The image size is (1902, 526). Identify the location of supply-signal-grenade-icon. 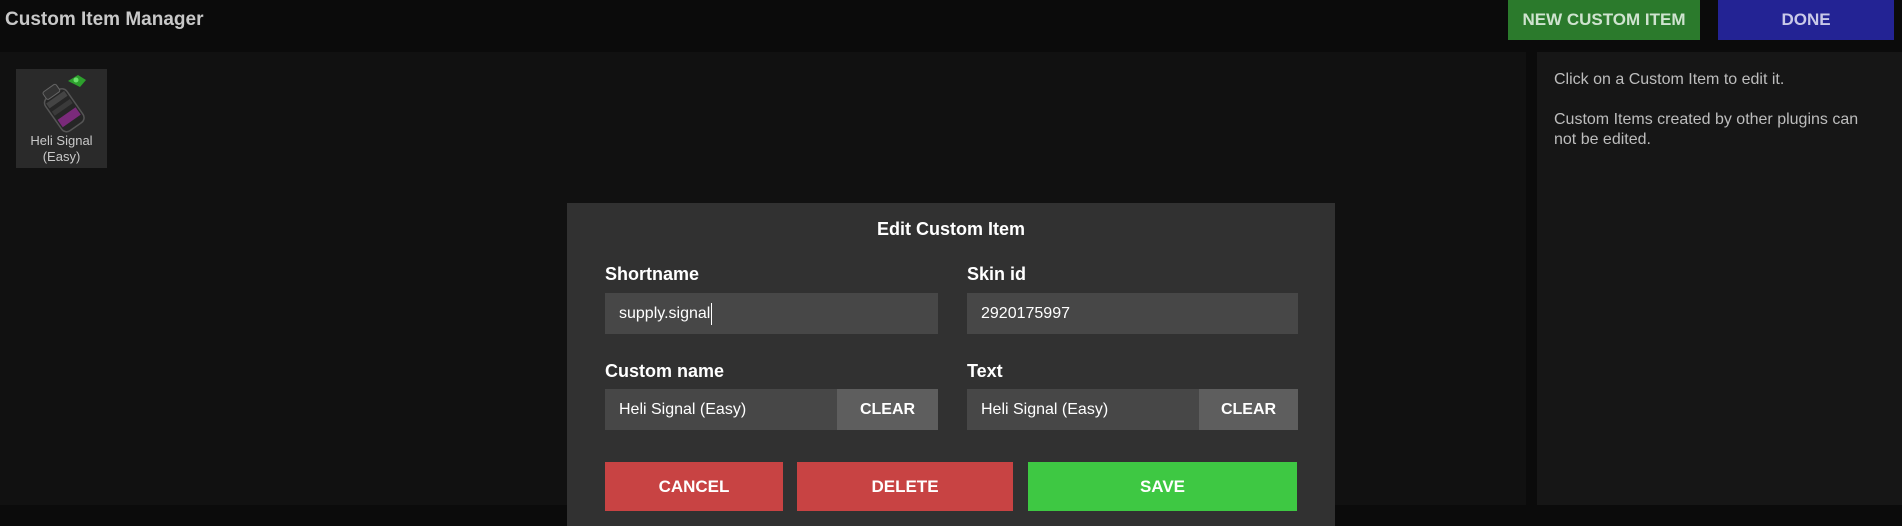
(64, 104).